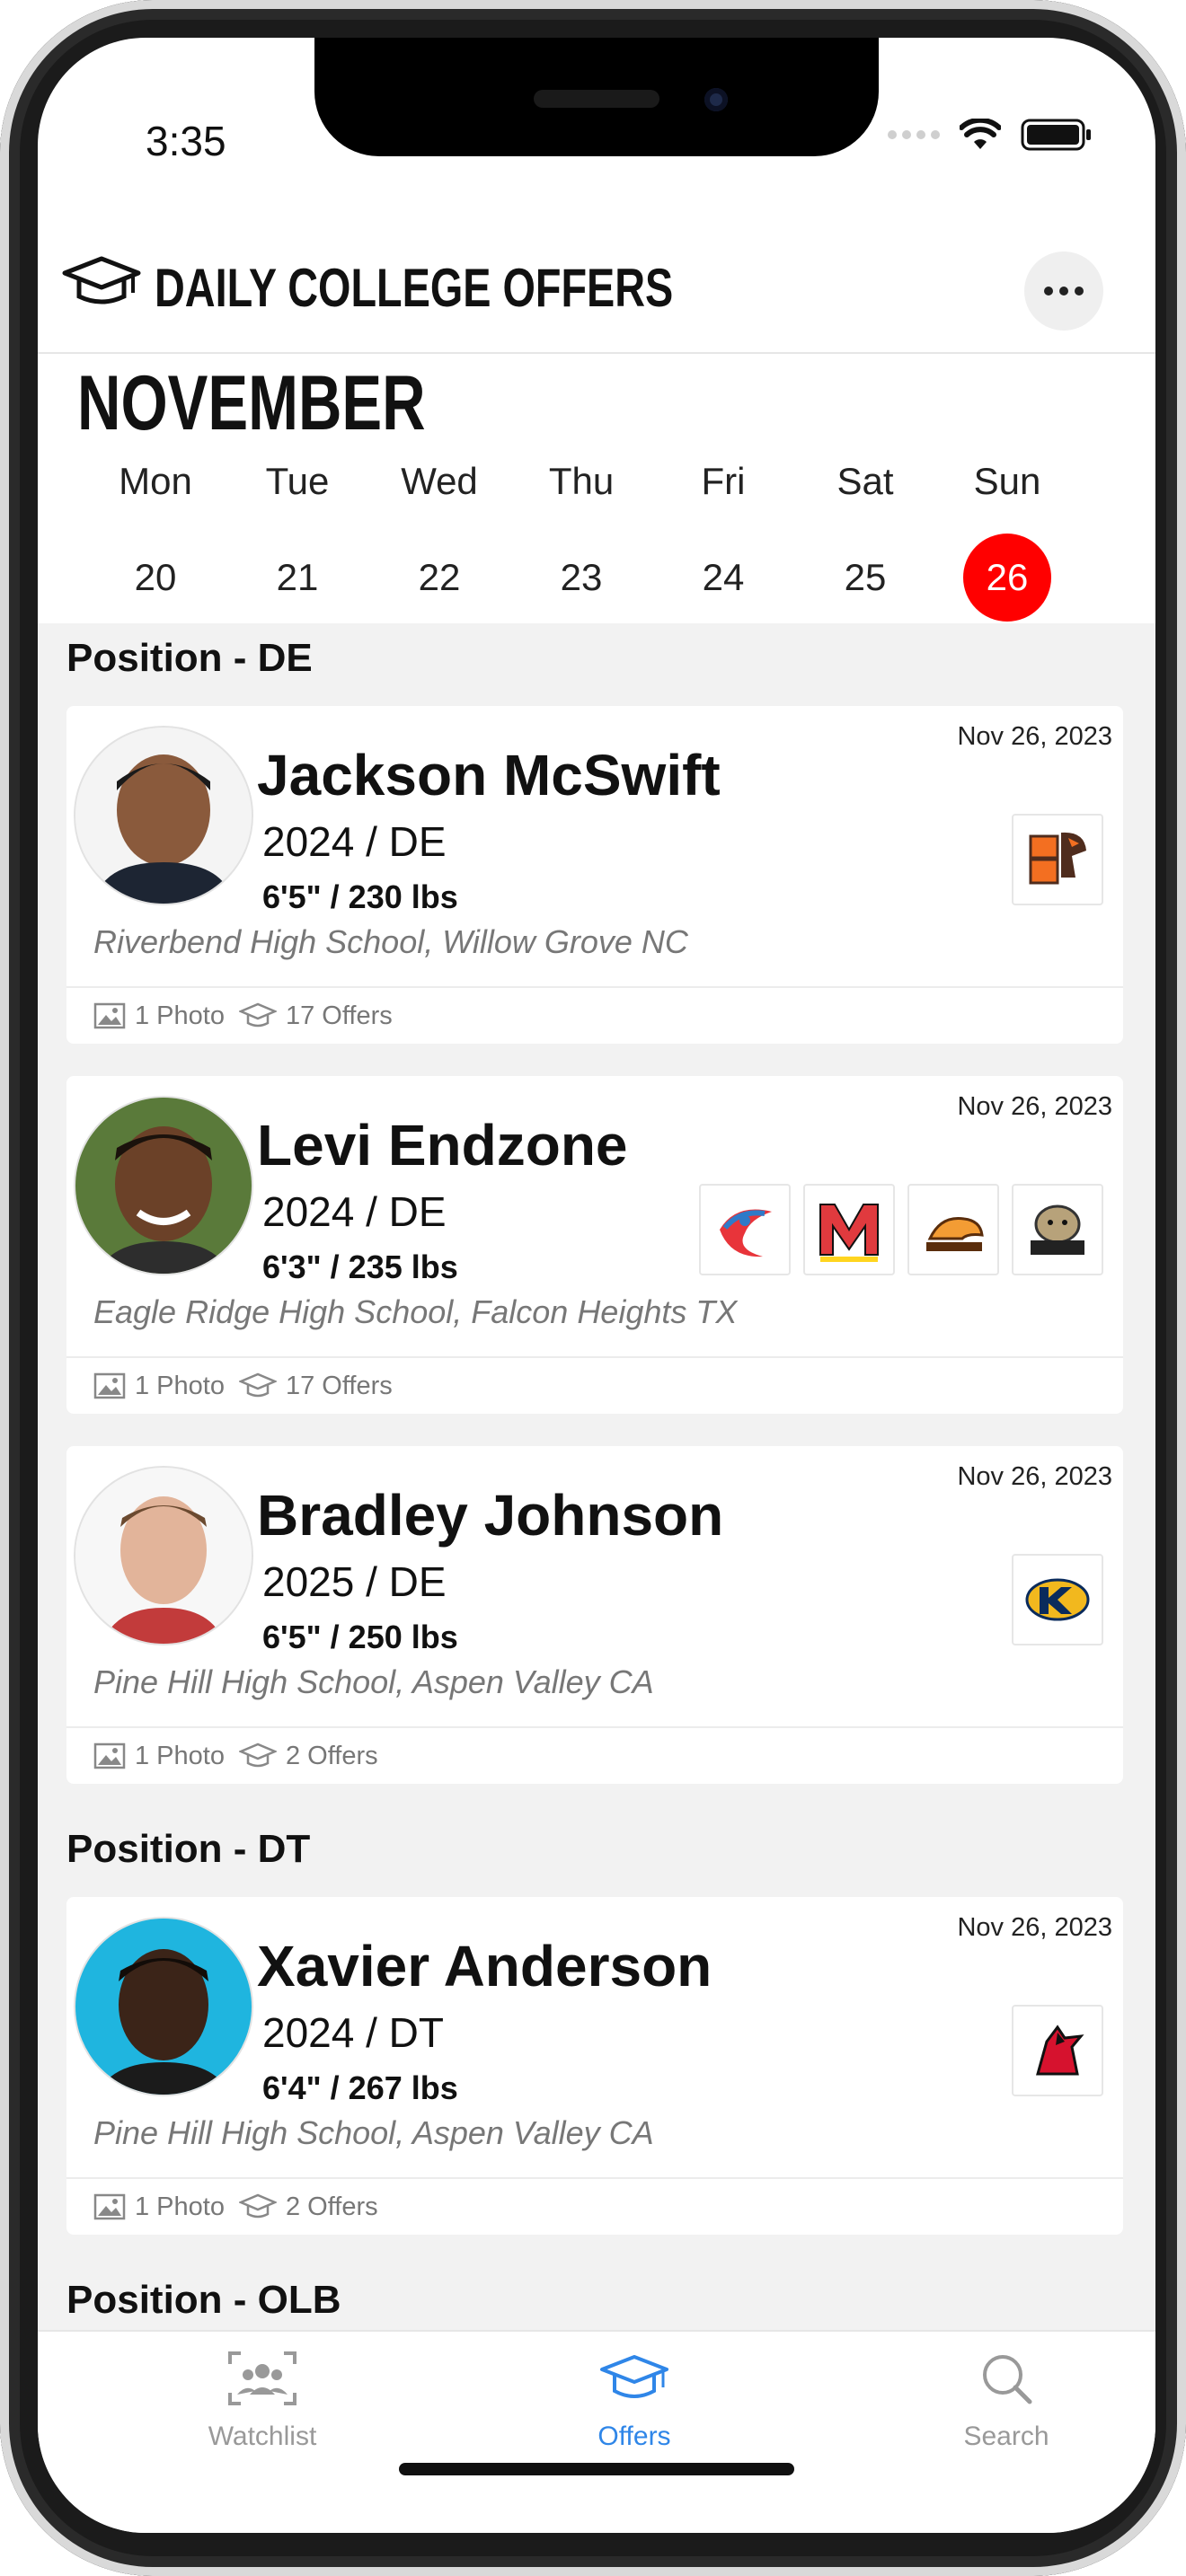  What do you see at coordinates (1056, 135) in the screenshot?
I see `battery-icon` at bounding box center [1056, 135].